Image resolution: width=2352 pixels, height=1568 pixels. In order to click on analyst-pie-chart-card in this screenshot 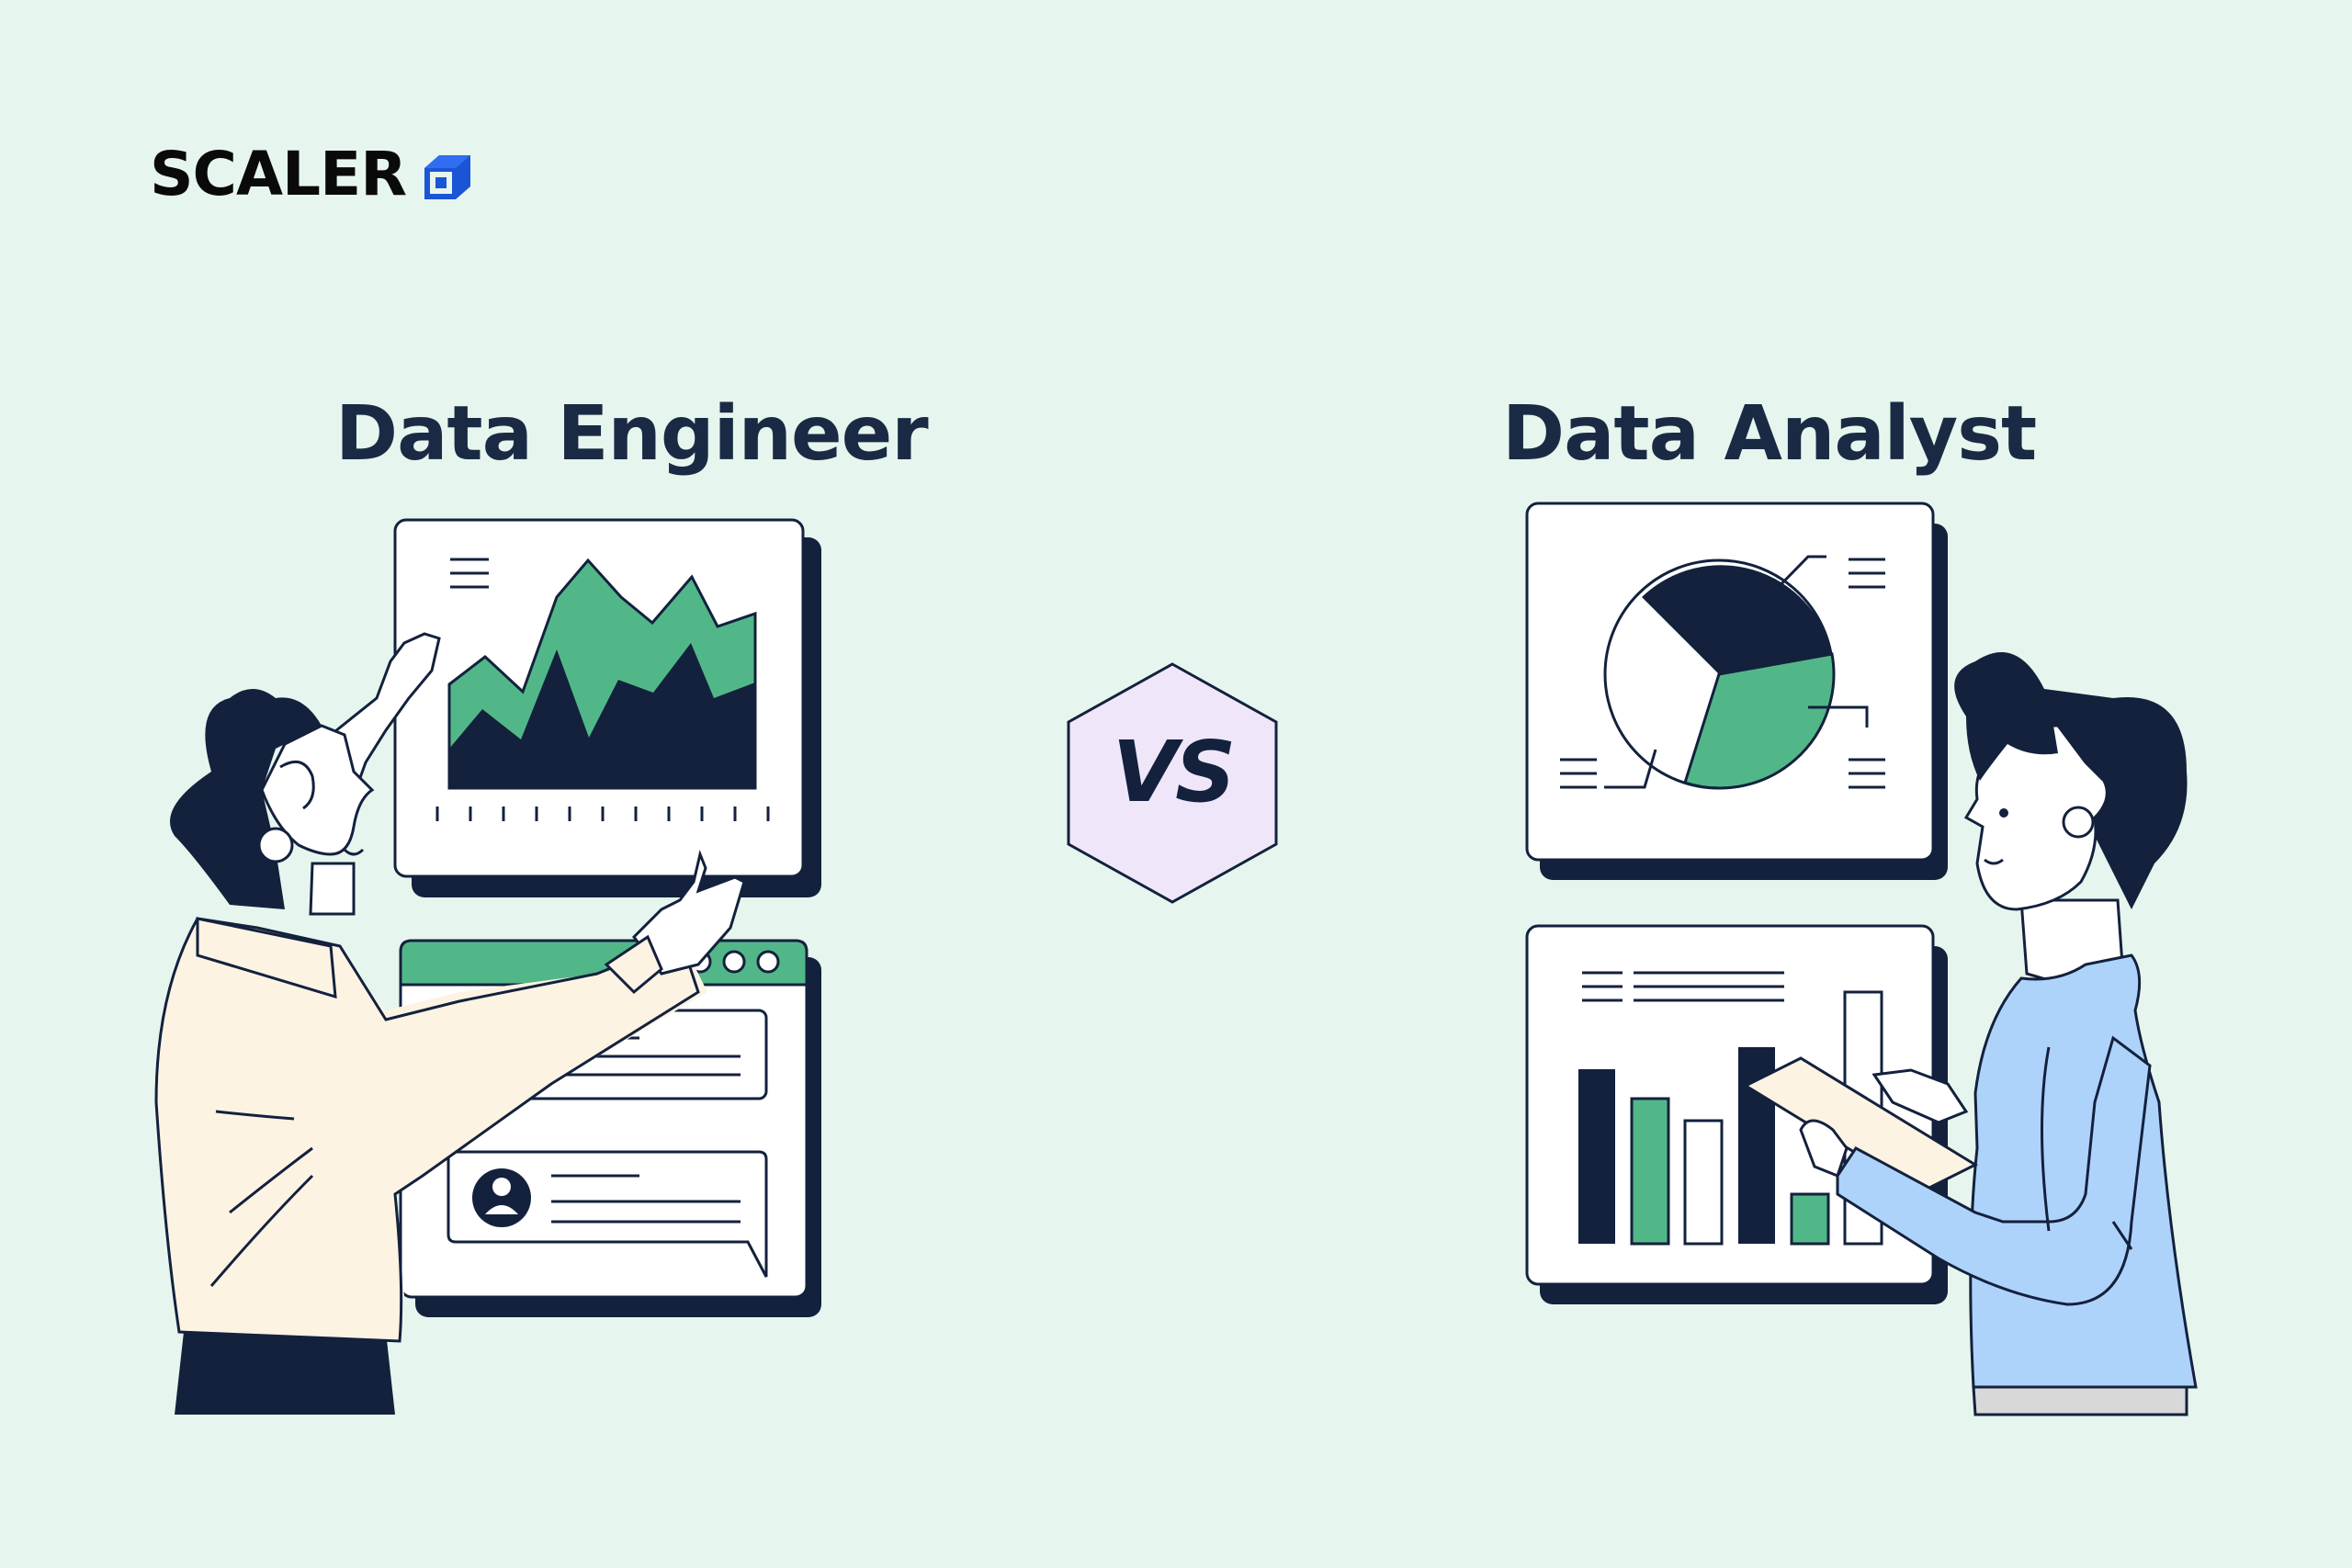, I will do `click(1736, 691)`.